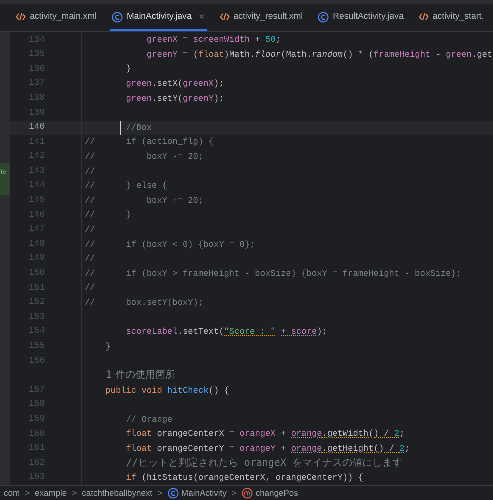  What do you see at coordinates (139, 128) in the screenshot?
I see `code-token: //Box` at bounding box center [139, 128].